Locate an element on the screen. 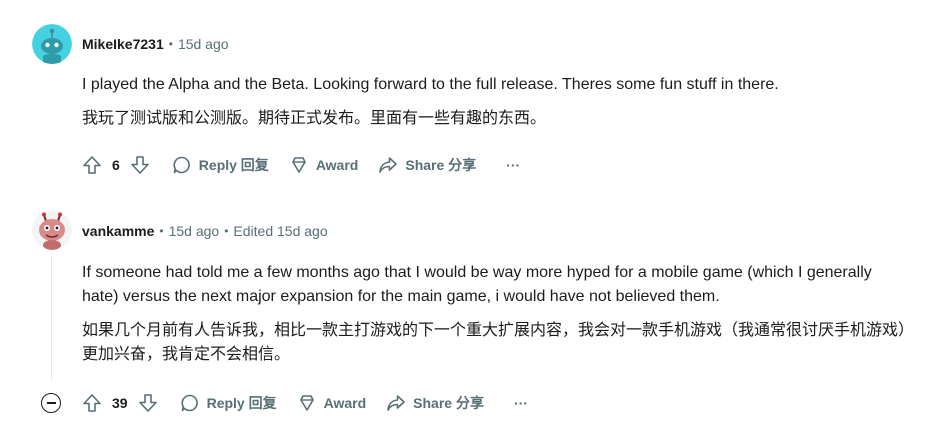  comment-meta: vankamme • 15d ago • Edited 15d ago is located at coordinates (205, 231).